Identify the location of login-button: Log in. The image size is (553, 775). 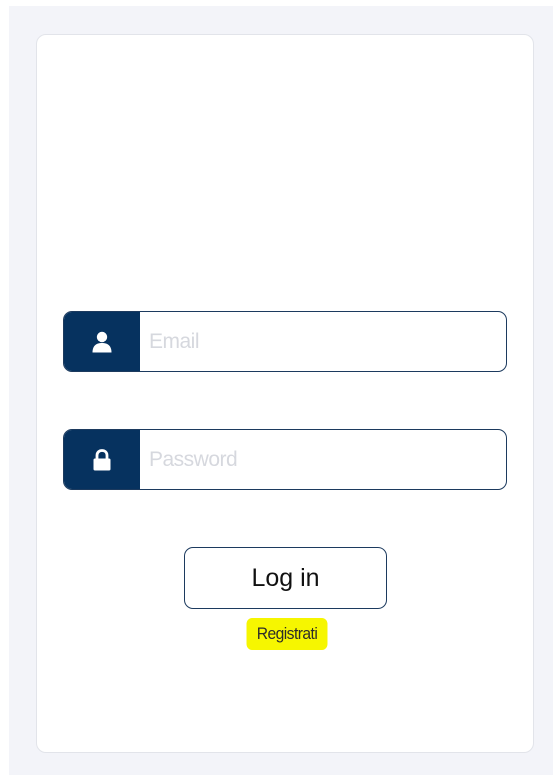
(285, 578).